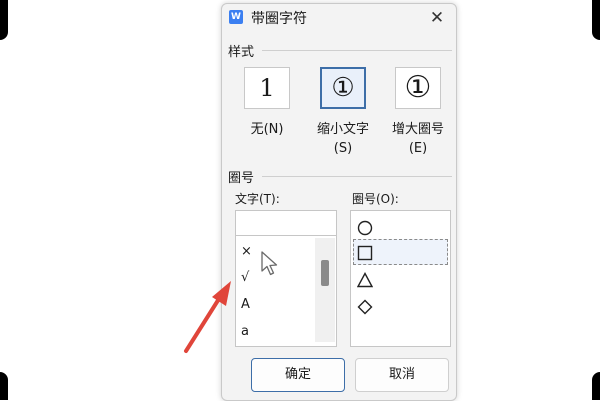  Describe the element at coordinates (4, 386) in the screenshot. I see `corner-mark-bottom-left` at that location.